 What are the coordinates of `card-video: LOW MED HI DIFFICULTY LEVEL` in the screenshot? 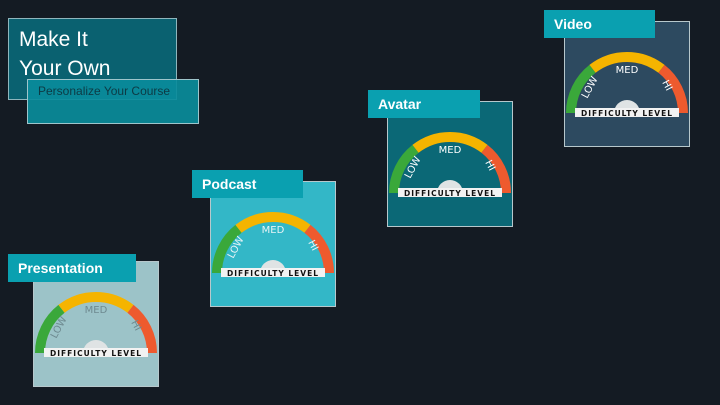 It's located at (627, 84).